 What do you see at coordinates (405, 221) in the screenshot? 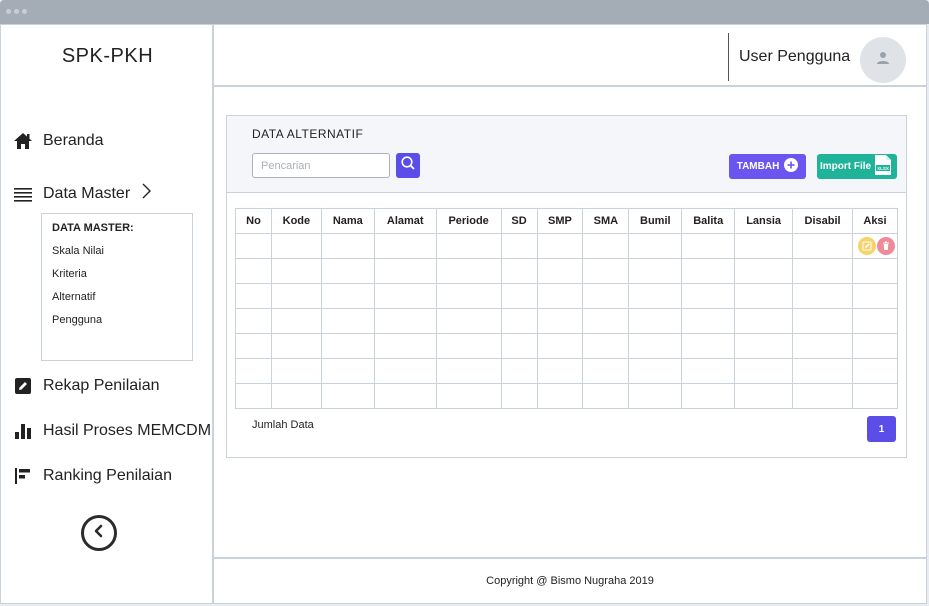
I see `column-header-alamat: Alamat` at bounding box center [405, 221].